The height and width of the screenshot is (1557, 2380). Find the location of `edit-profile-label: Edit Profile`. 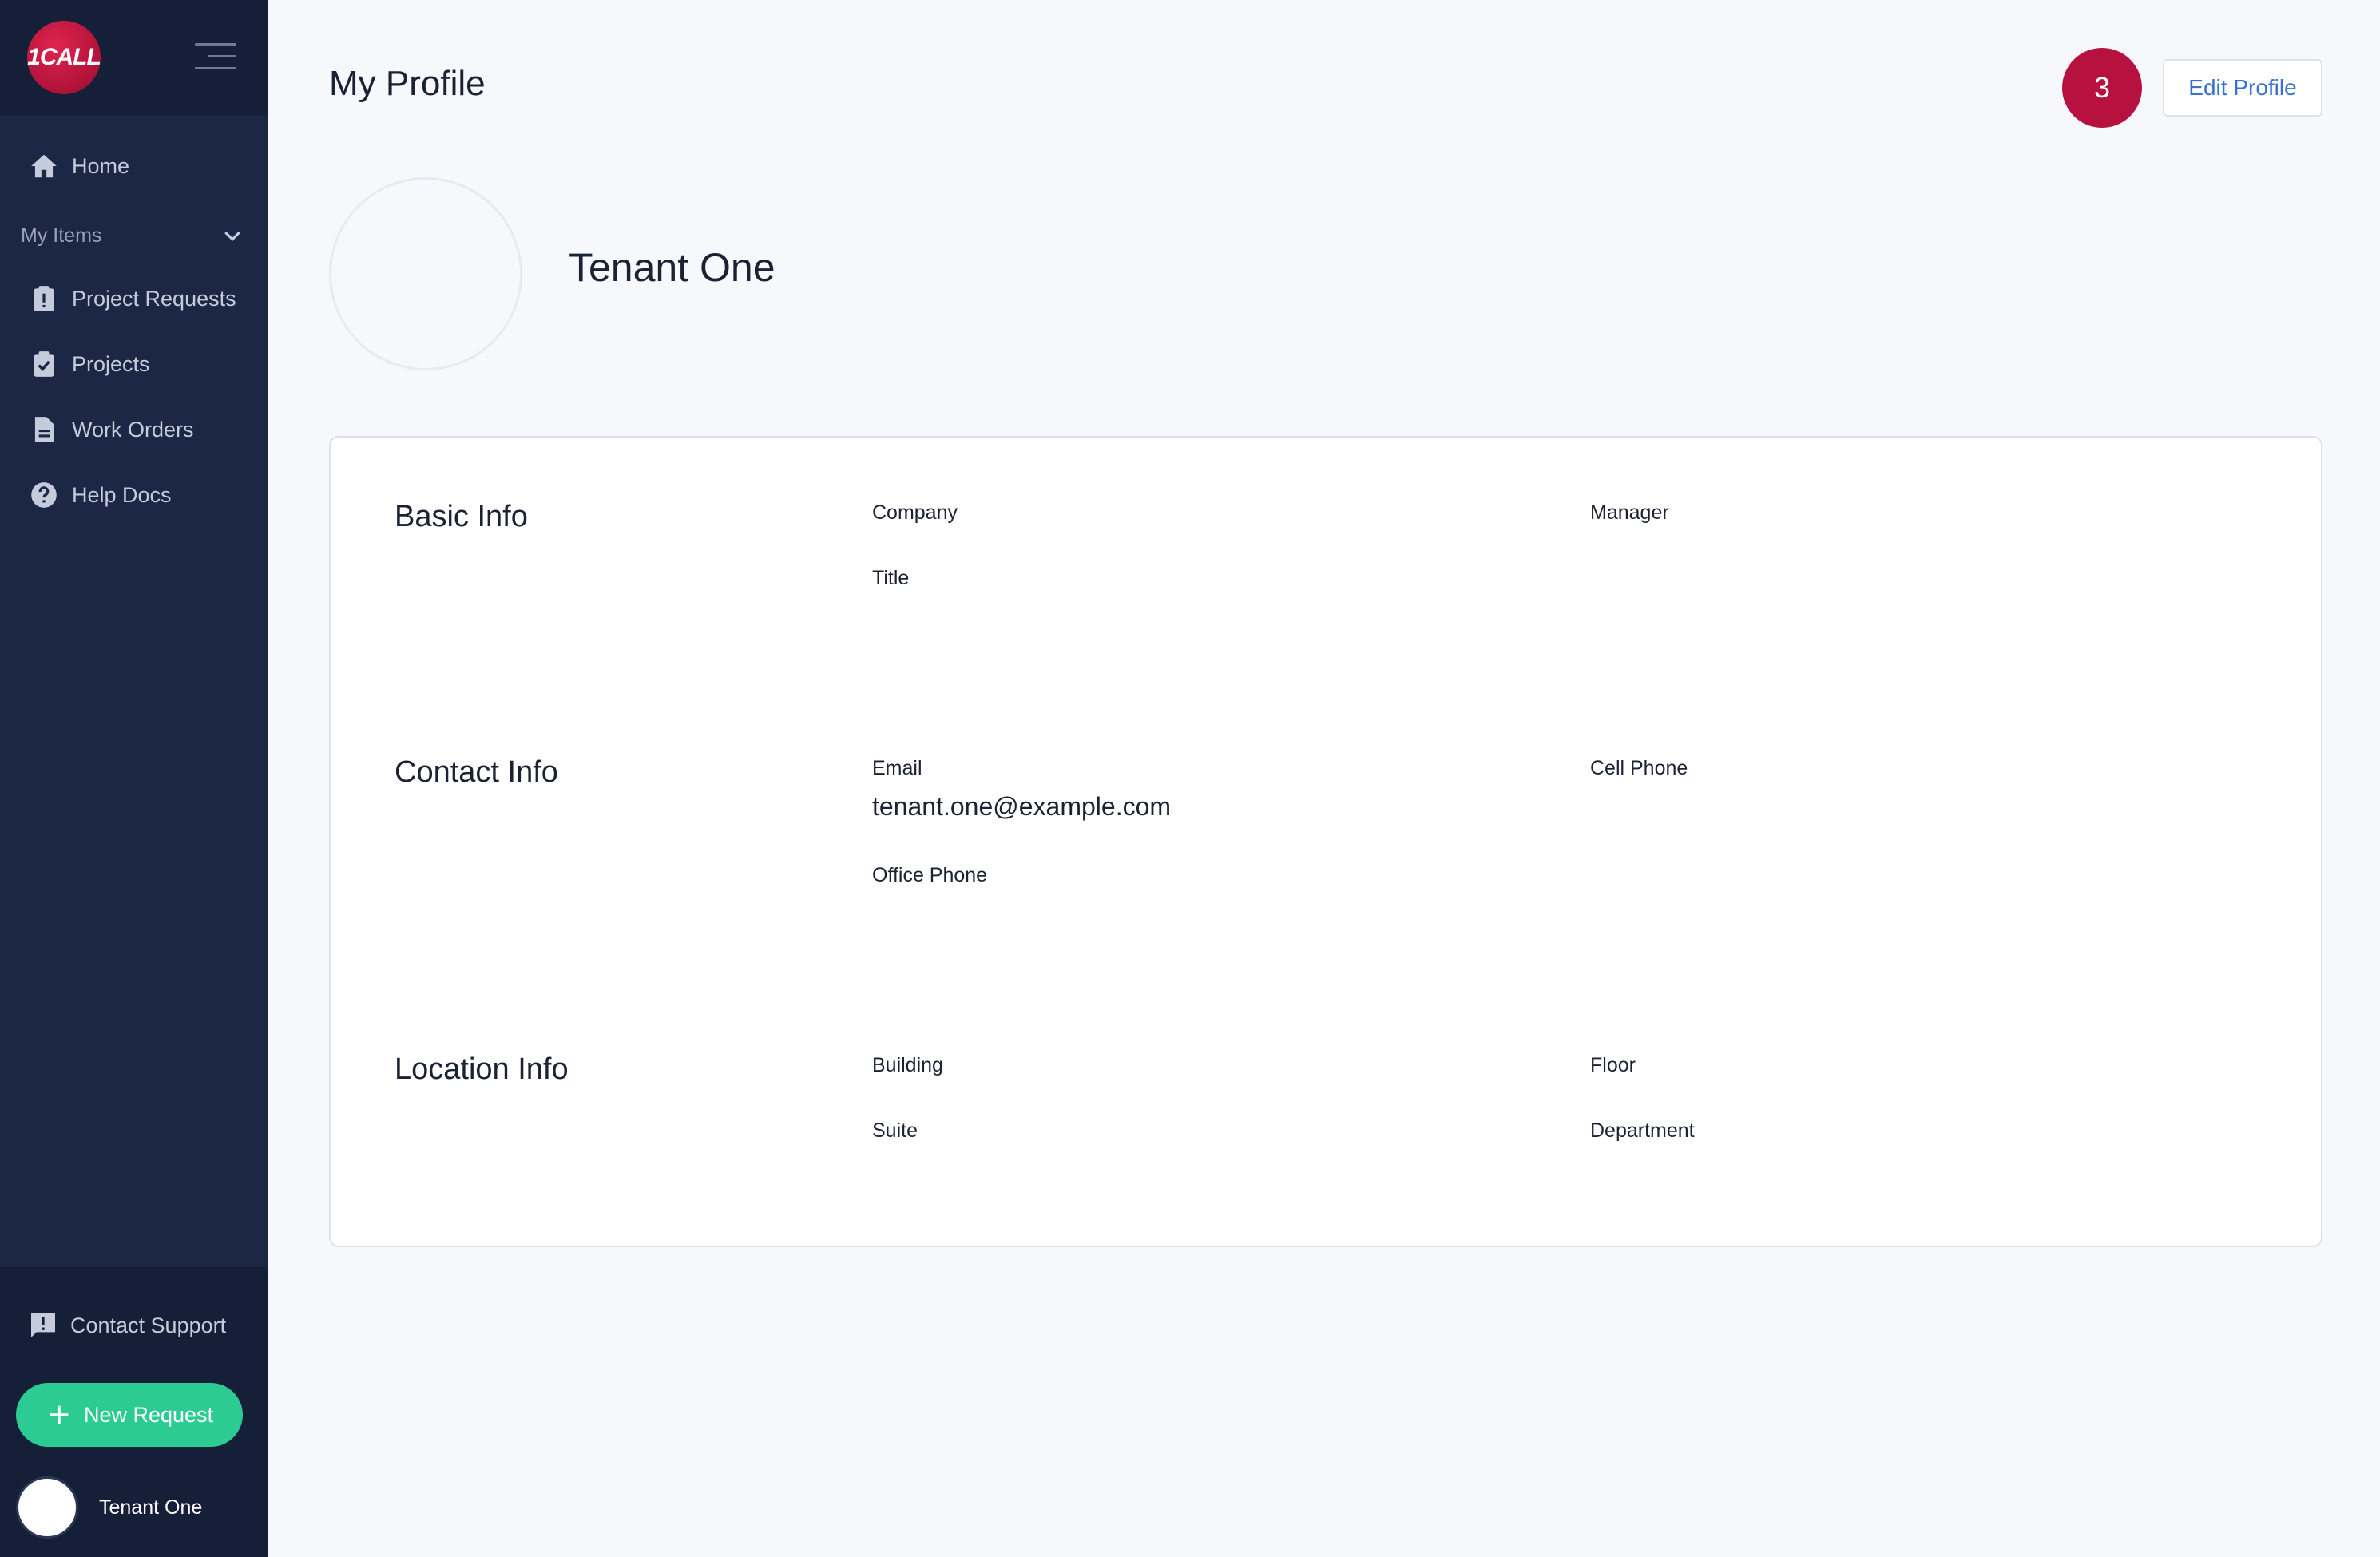

edit-profile-label: Edit Profile is located at coordinates (2242, 87).